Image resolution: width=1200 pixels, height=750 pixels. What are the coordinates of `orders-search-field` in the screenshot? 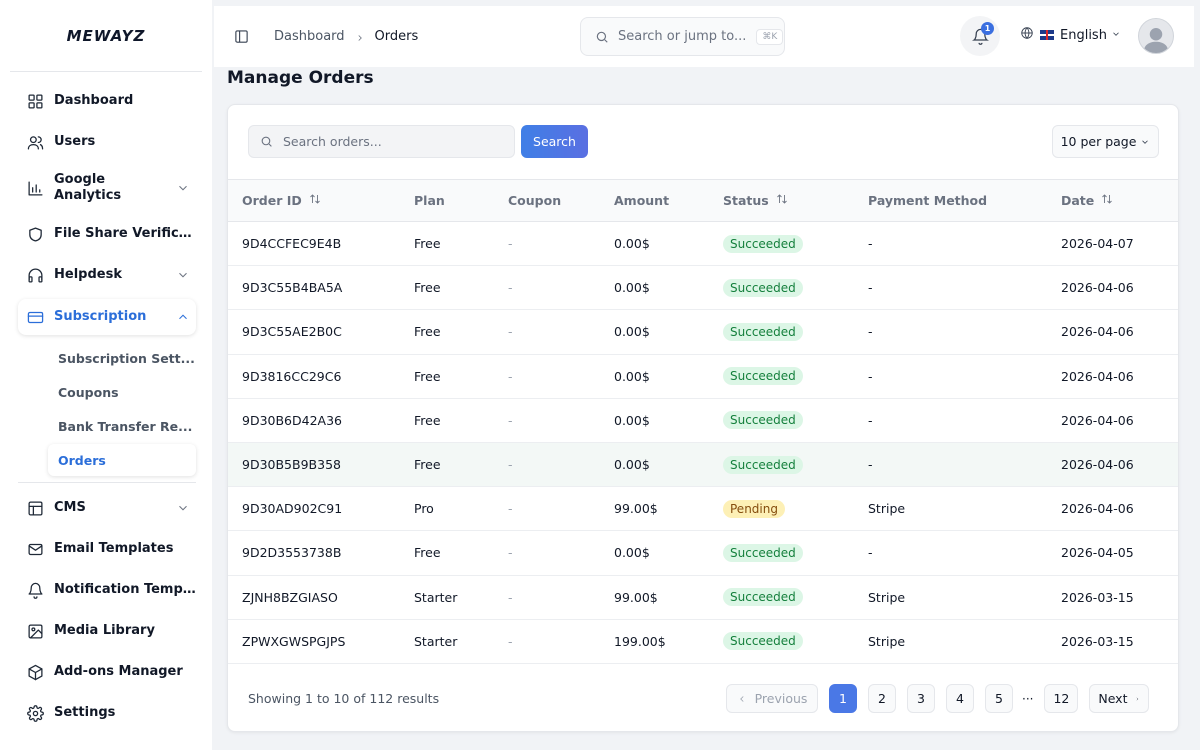 It's located at (381, 141).